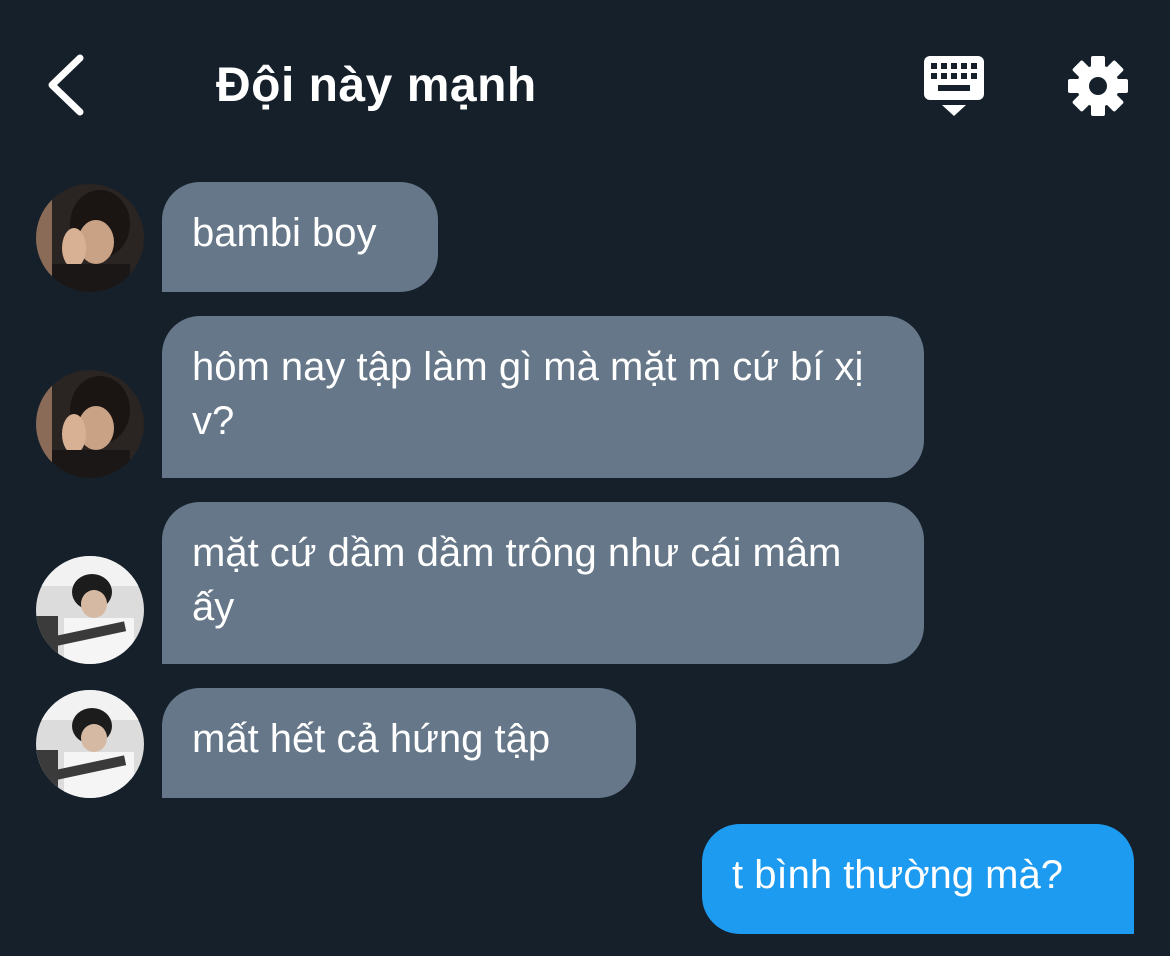 The width and height of the screenshot is (1170, 956). I want to click on settings-button, so click(1098, 86).